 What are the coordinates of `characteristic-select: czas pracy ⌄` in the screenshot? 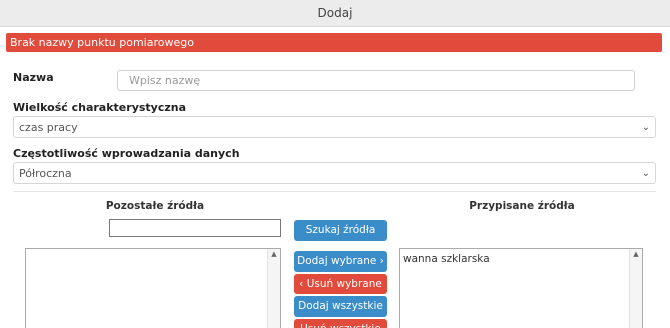 It's located at (334, 127).